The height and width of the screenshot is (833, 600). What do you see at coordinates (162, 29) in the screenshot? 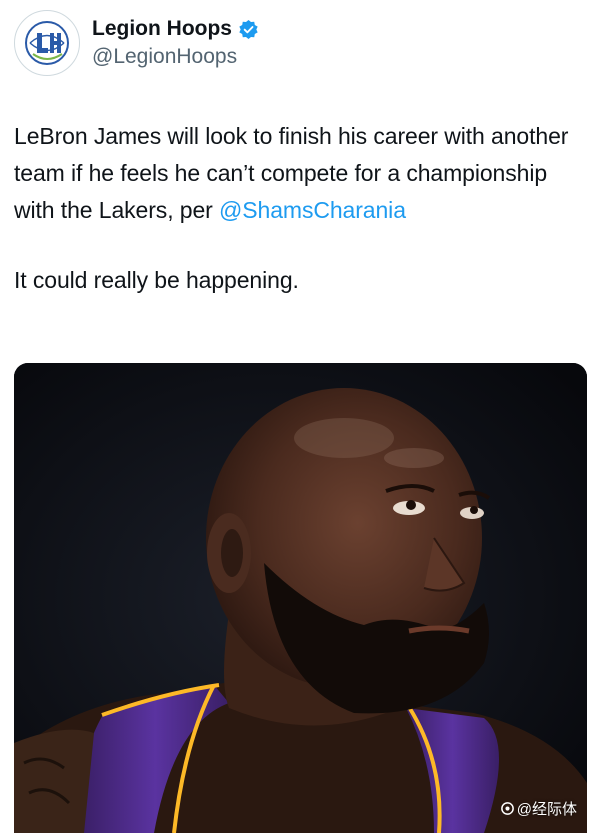
I see `display-name: Legion Hoops` at bounding box center [162, 29].